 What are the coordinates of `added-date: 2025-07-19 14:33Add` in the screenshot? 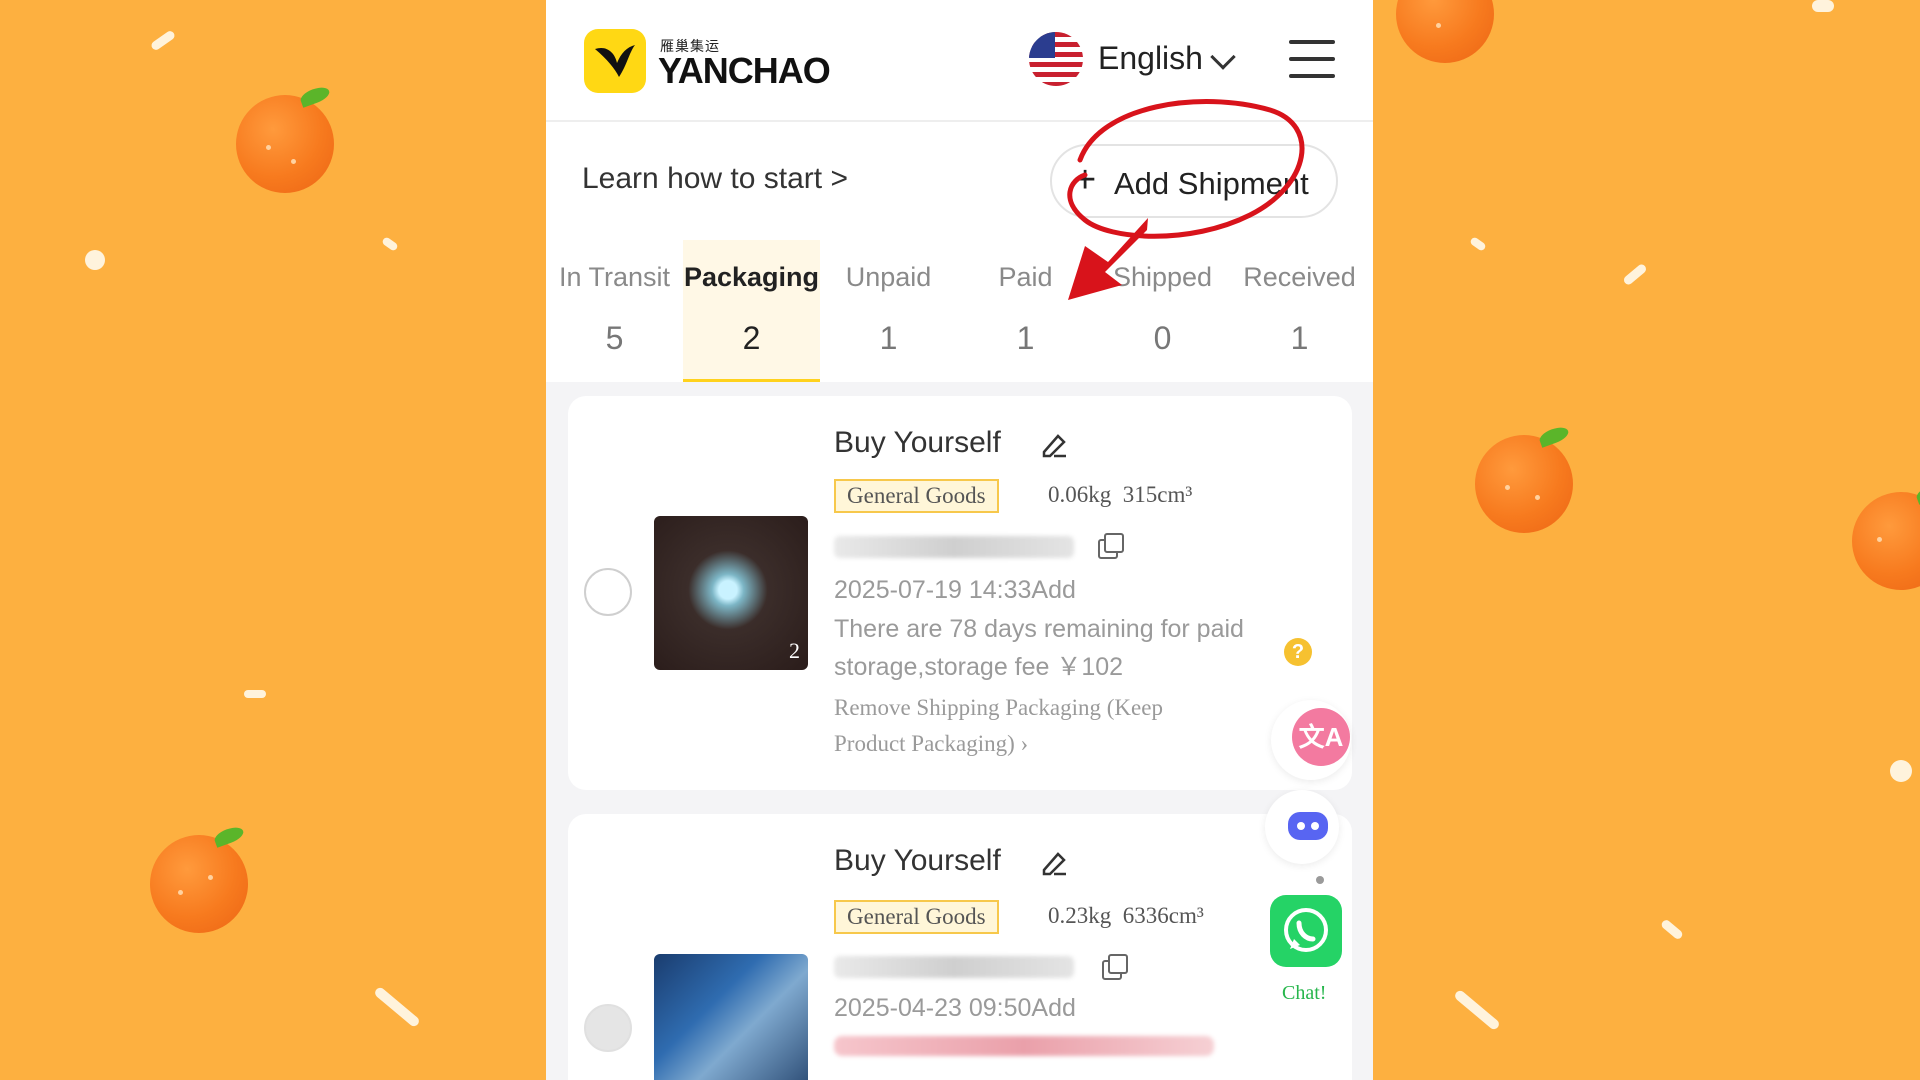 It's located at (955, 590).